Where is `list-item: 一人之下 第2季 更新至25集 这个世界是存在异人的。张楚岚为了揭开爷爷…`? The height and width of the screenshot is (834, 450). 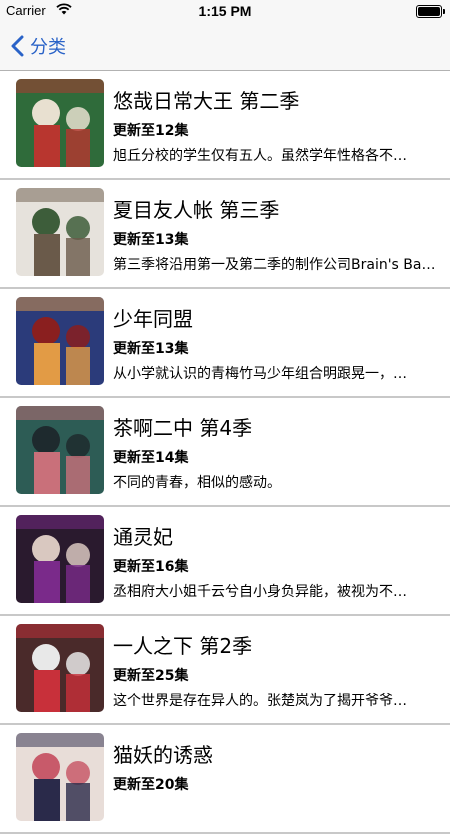 list-item: 一人之下 第2季 更新至25集 这个世界是存在异人的。张楚岚为了揭开爷爷… is located at coordinates (225, 670).